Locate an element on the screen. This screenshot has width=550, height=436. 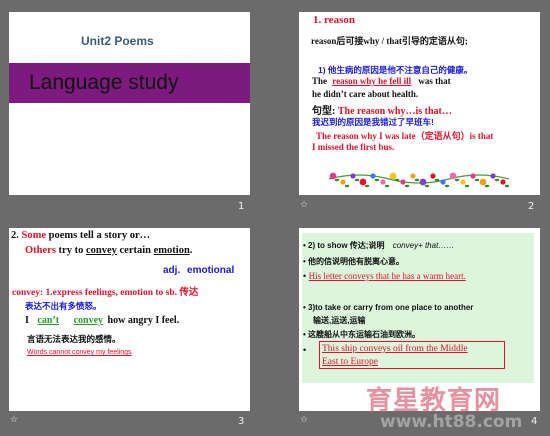
text: 他的信说明他有脱离心意。 is located at coordinates (356, 261).